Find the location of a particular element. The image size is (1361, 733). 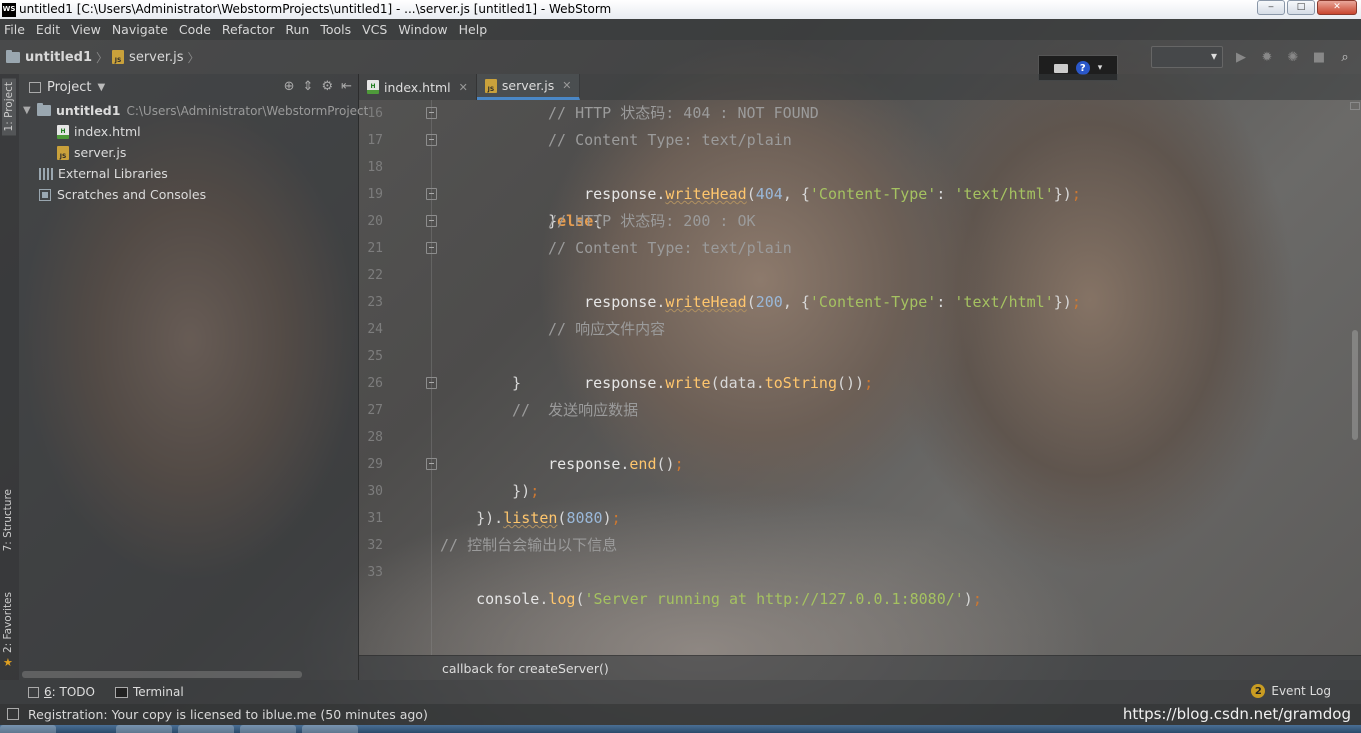

tree-scratches-consoles: Scratches and Consoles is located at coordinates (122, 194).